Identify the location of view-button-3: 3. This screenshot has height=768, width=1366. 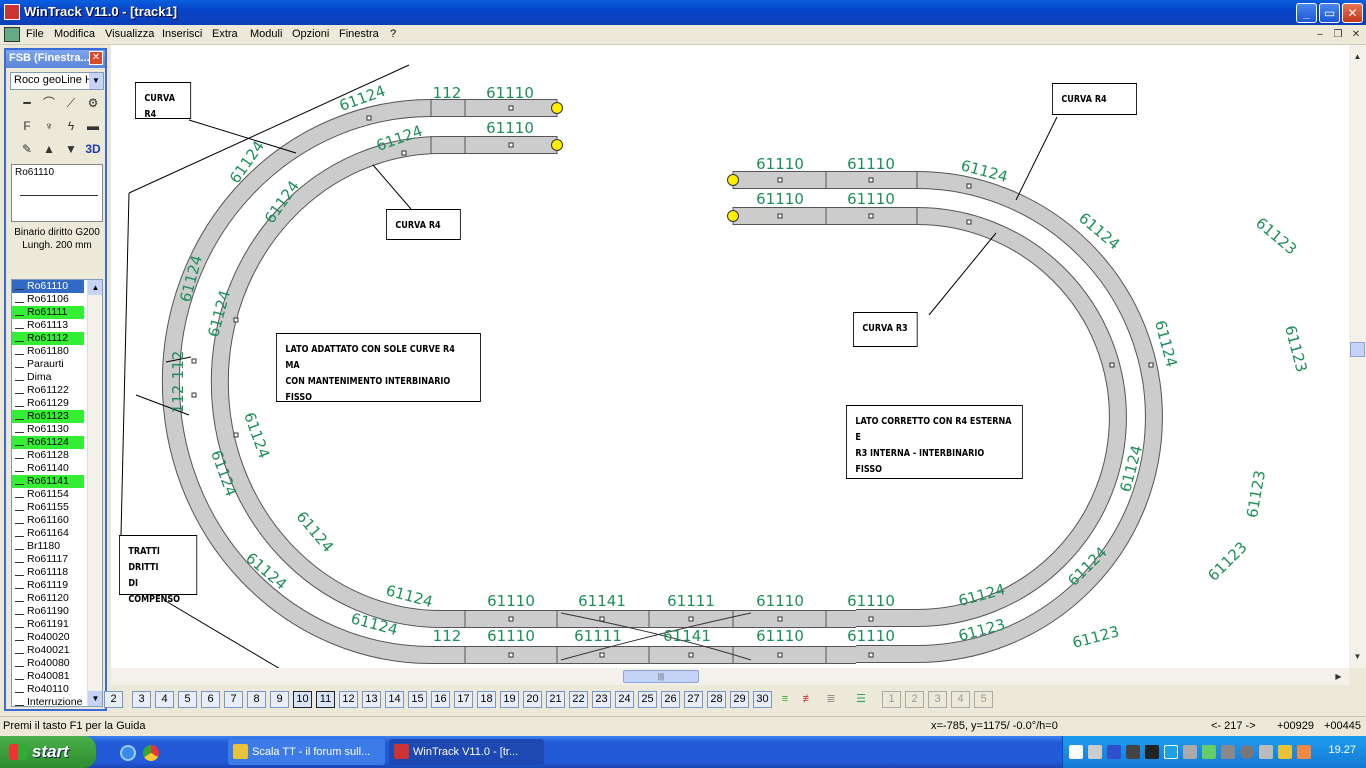
(937, 699).